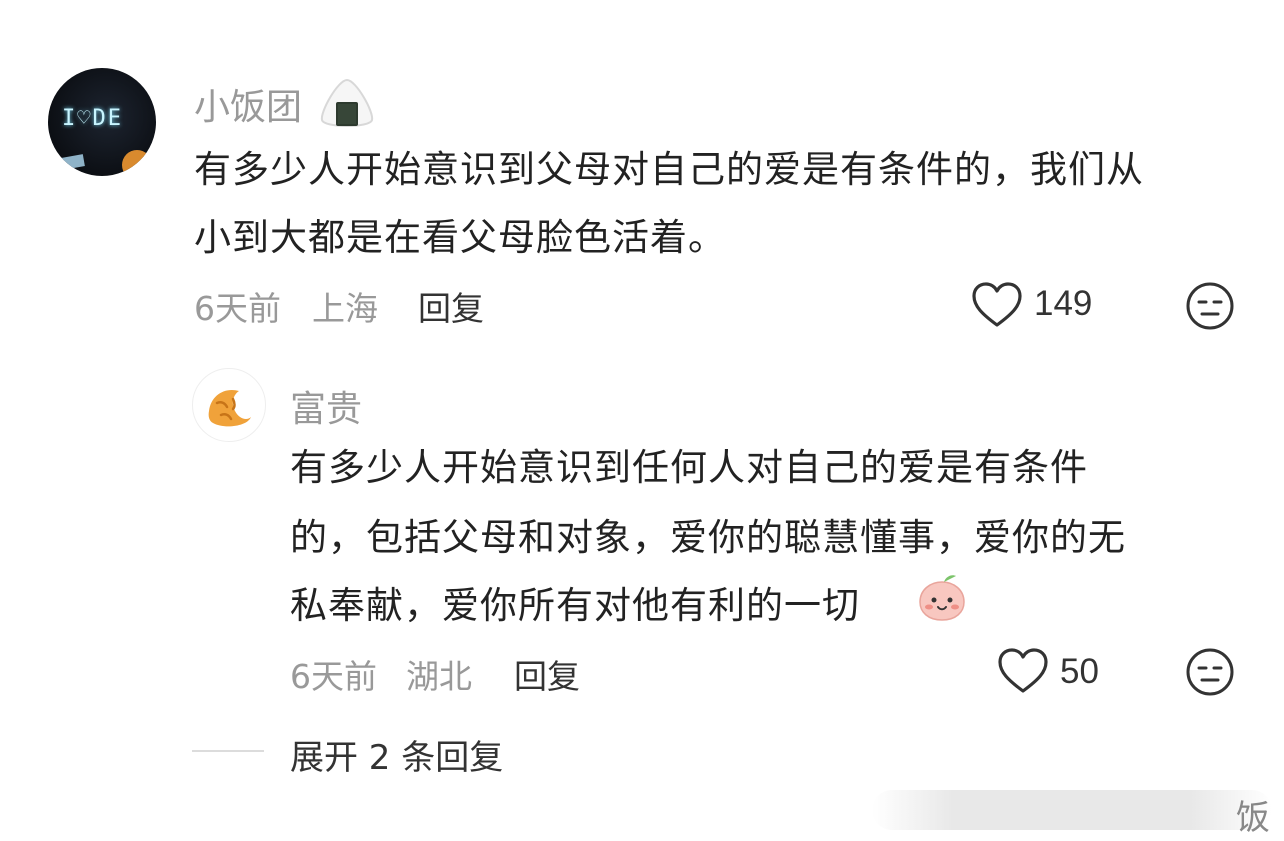 The height and width of the screenshot is (841, 1284). I want to click on avatar, so click(229, 405).